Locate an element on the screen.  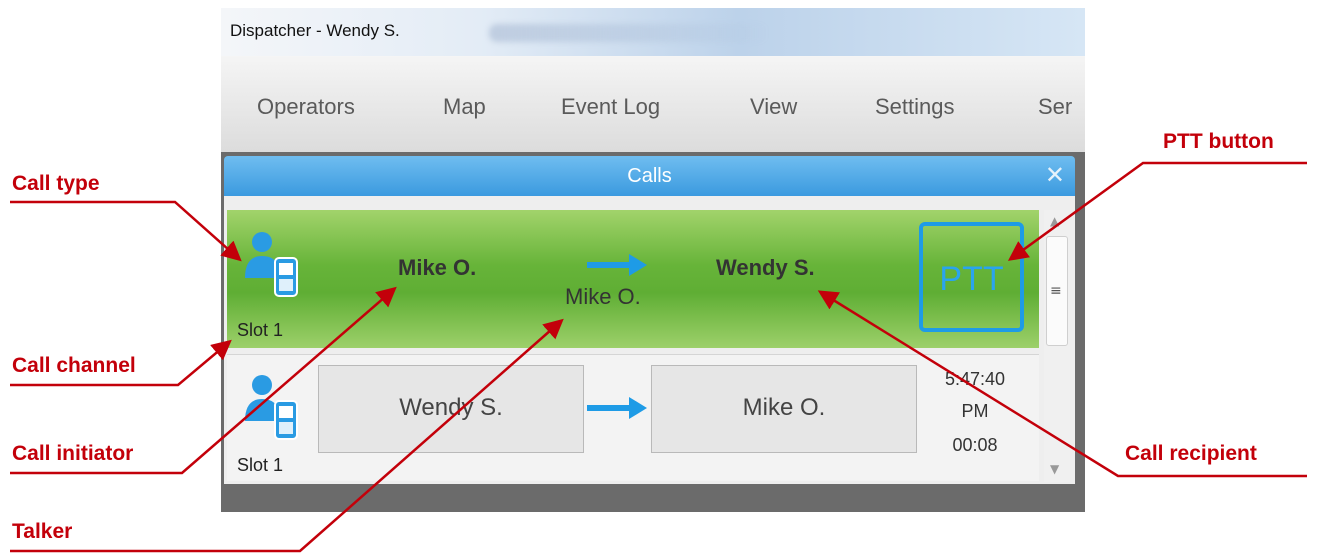
arrow-call-recipient is located at coordinates (1062, 384).